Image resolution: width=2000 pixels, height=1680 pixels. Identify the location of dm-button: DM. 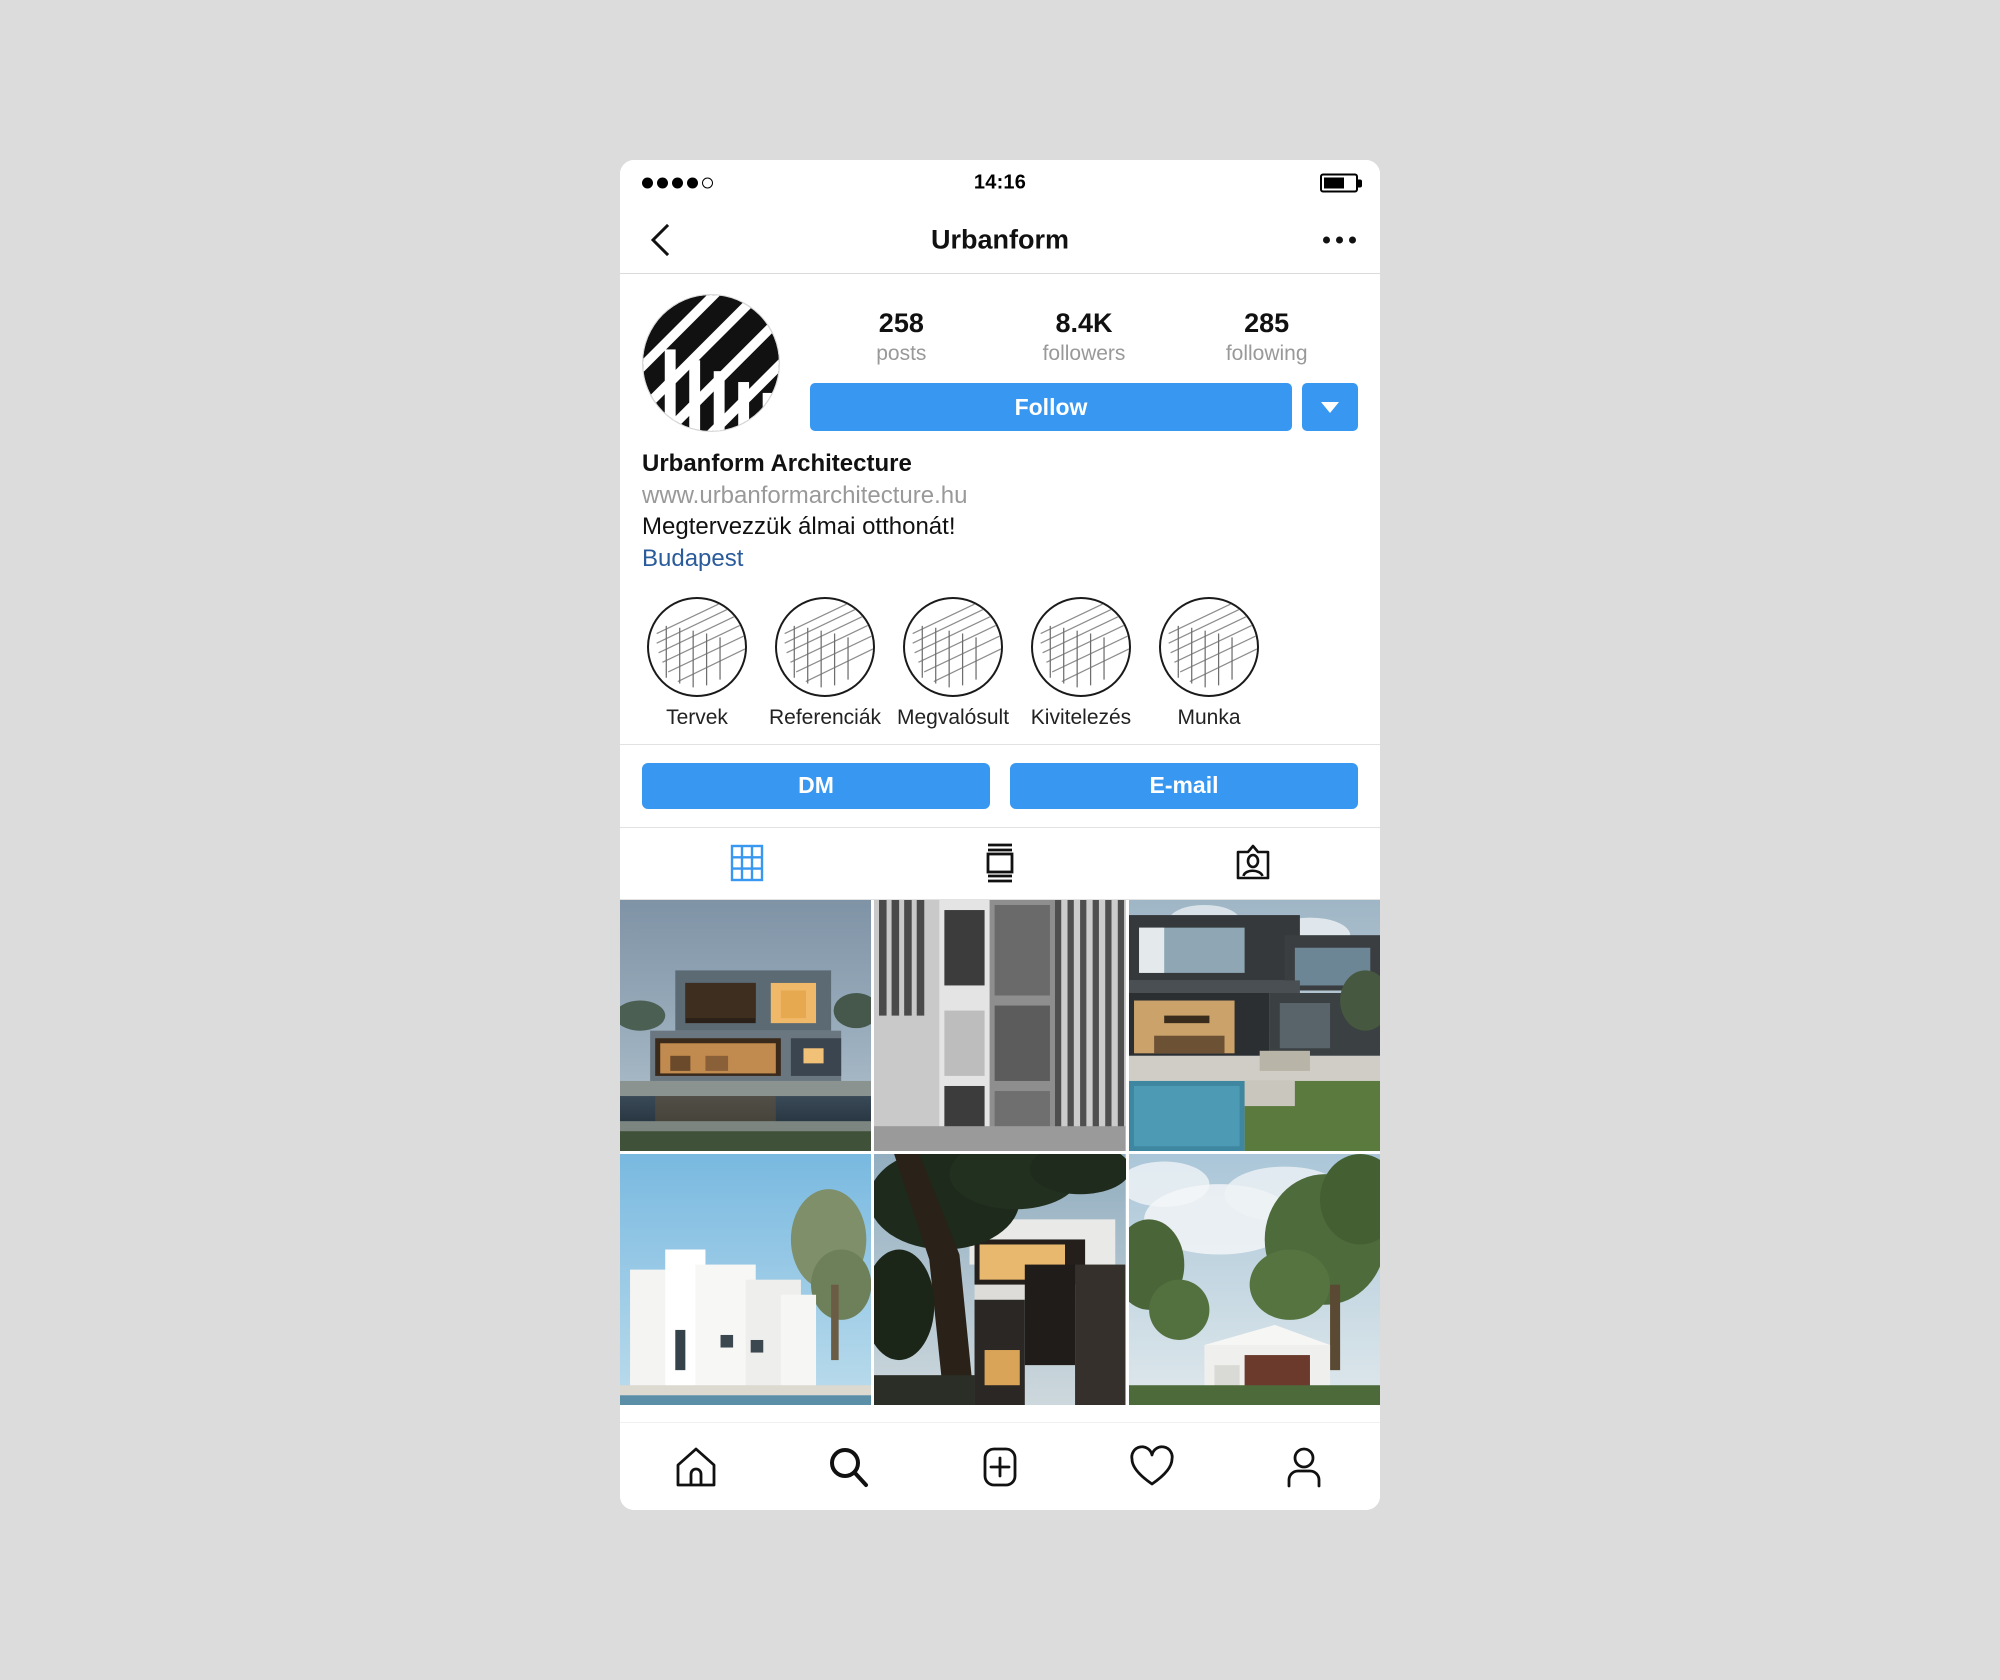
(816, 785).